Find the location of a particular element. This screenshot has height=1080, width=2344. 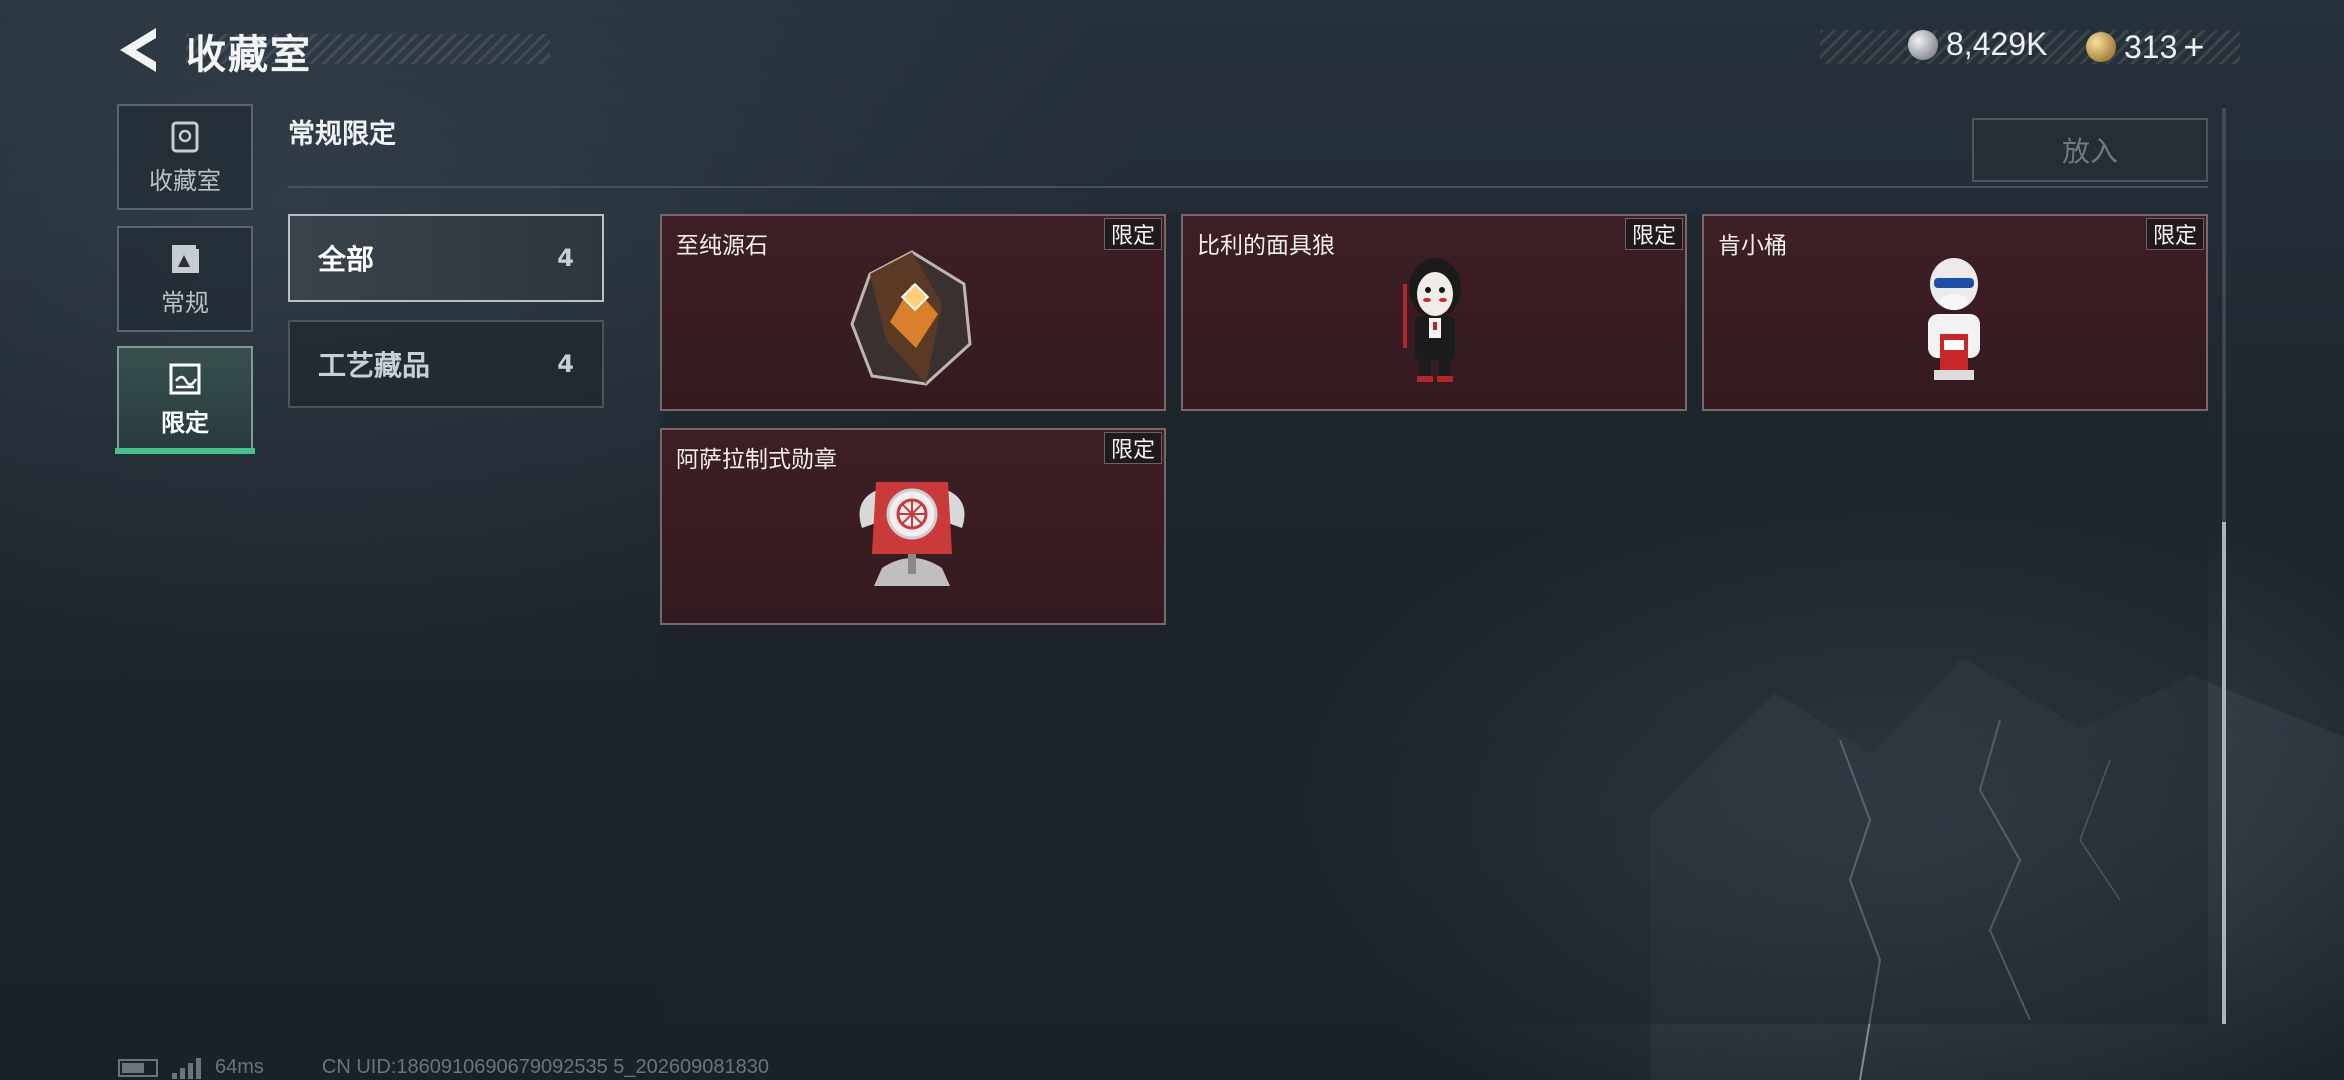

gold-currency: 313 + is located at coordinates (2145, 47).